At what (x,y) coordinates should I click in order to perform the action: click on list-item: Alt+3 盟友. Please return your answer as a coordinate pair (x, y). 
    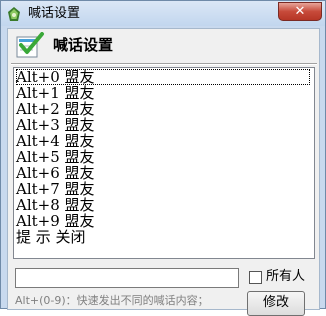
    Looking at the image, I should click on (163, 125).